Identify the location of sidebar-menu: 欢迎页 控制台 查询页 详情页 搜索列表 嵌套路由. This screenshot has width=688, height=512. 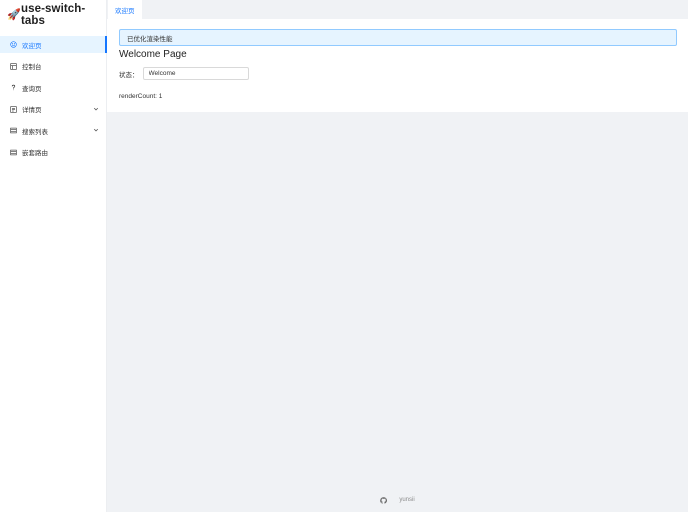
(53, 101).